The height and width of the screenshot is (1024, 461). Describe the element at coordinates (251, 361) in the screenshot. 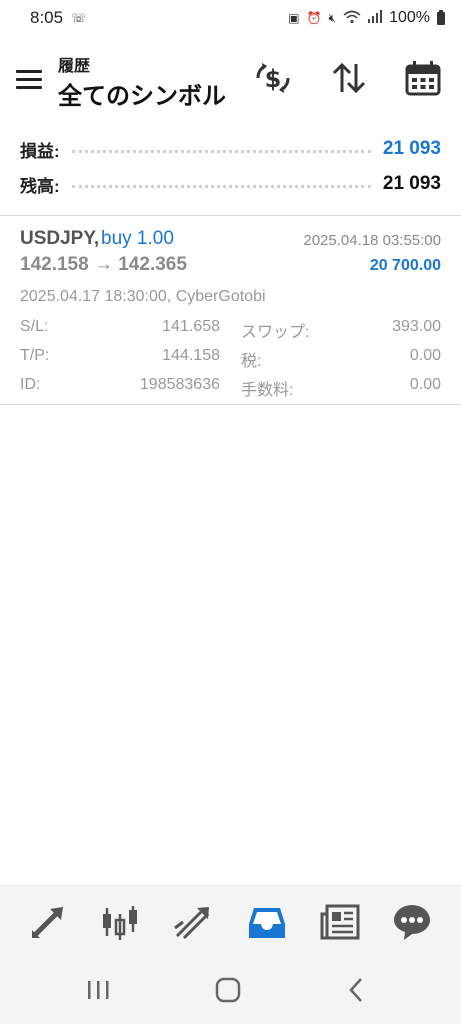

I see `tax-label: 税:` at that location.